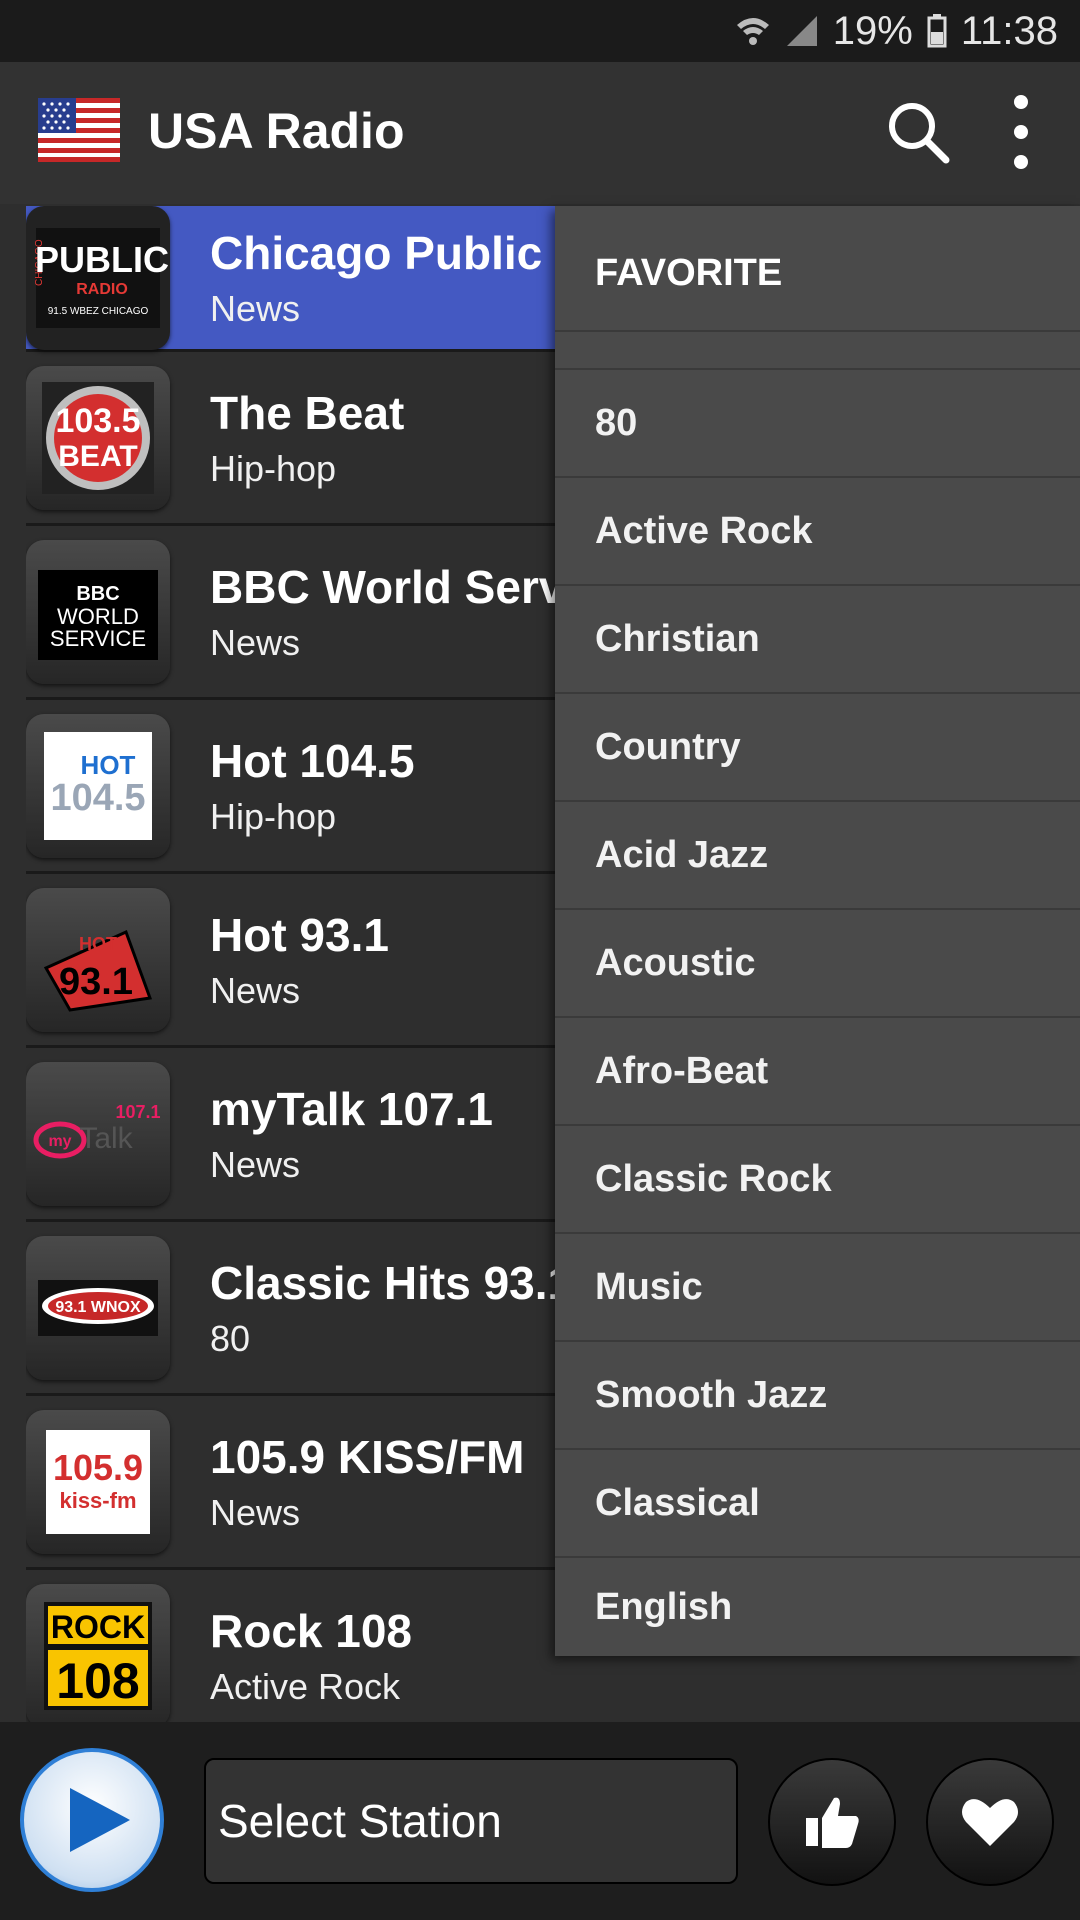 The height and width of the screenshot is (1920, 1080). I want to click on favorite-button, so click(990, 1822).